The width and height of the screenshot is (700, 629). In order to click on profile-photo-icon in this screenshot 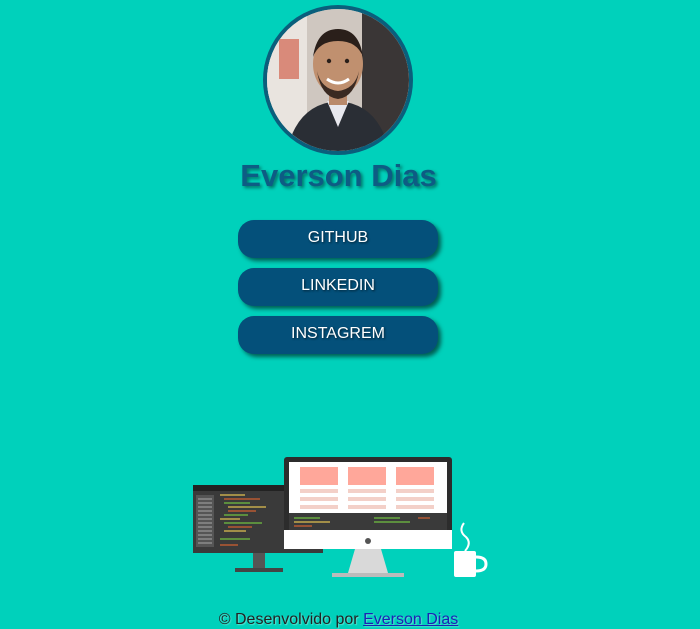, I will do `click(338, 80)`.